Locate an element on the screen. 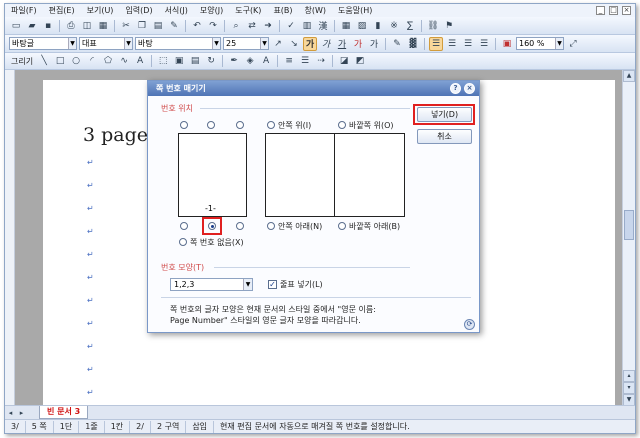 This screenshot has height=438, width=640. menu-view: 보기(U) is located at coordinates (100, 10).